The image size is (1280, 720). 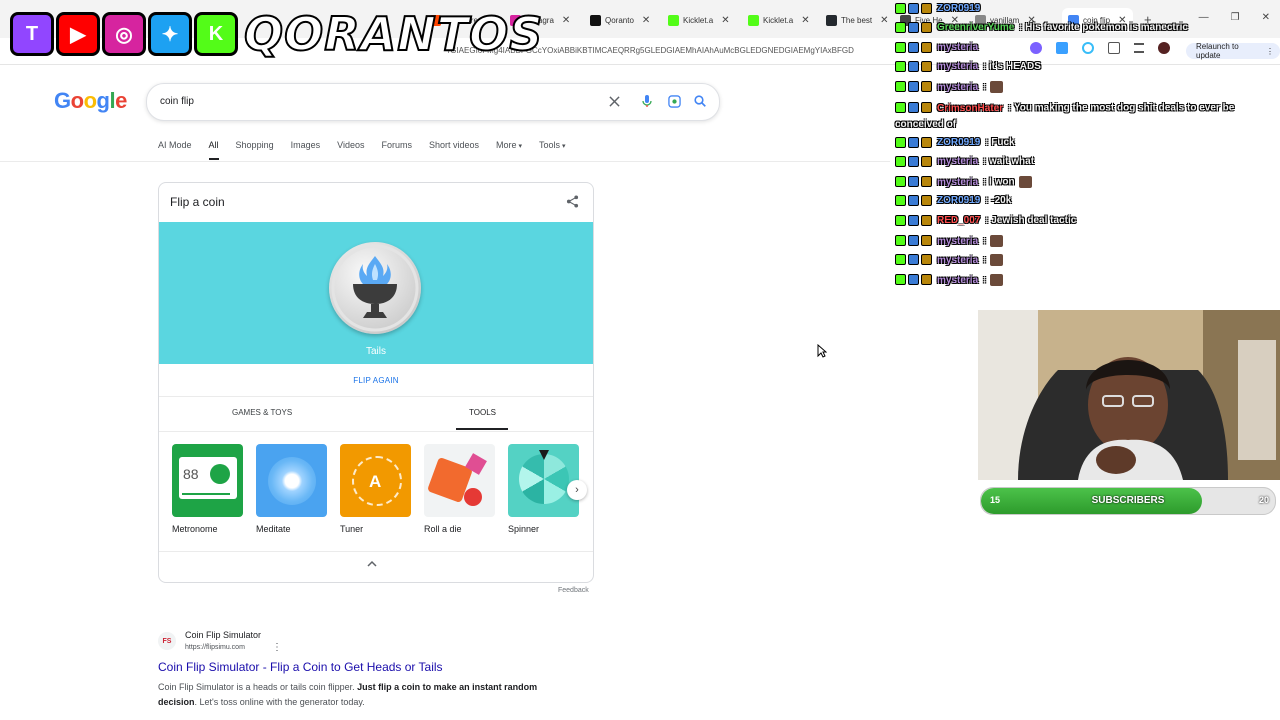 What do you see at coordinates (1129, 395) in the screenshot?
I see `webcam-image` at bounding box center [1129, 395].